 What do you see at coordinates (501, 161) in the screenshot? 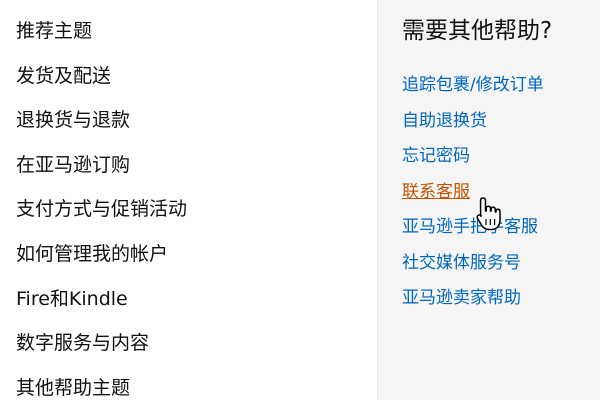
I see `link-forgot-password: 忘记密码` at bounding box center [501, 161].